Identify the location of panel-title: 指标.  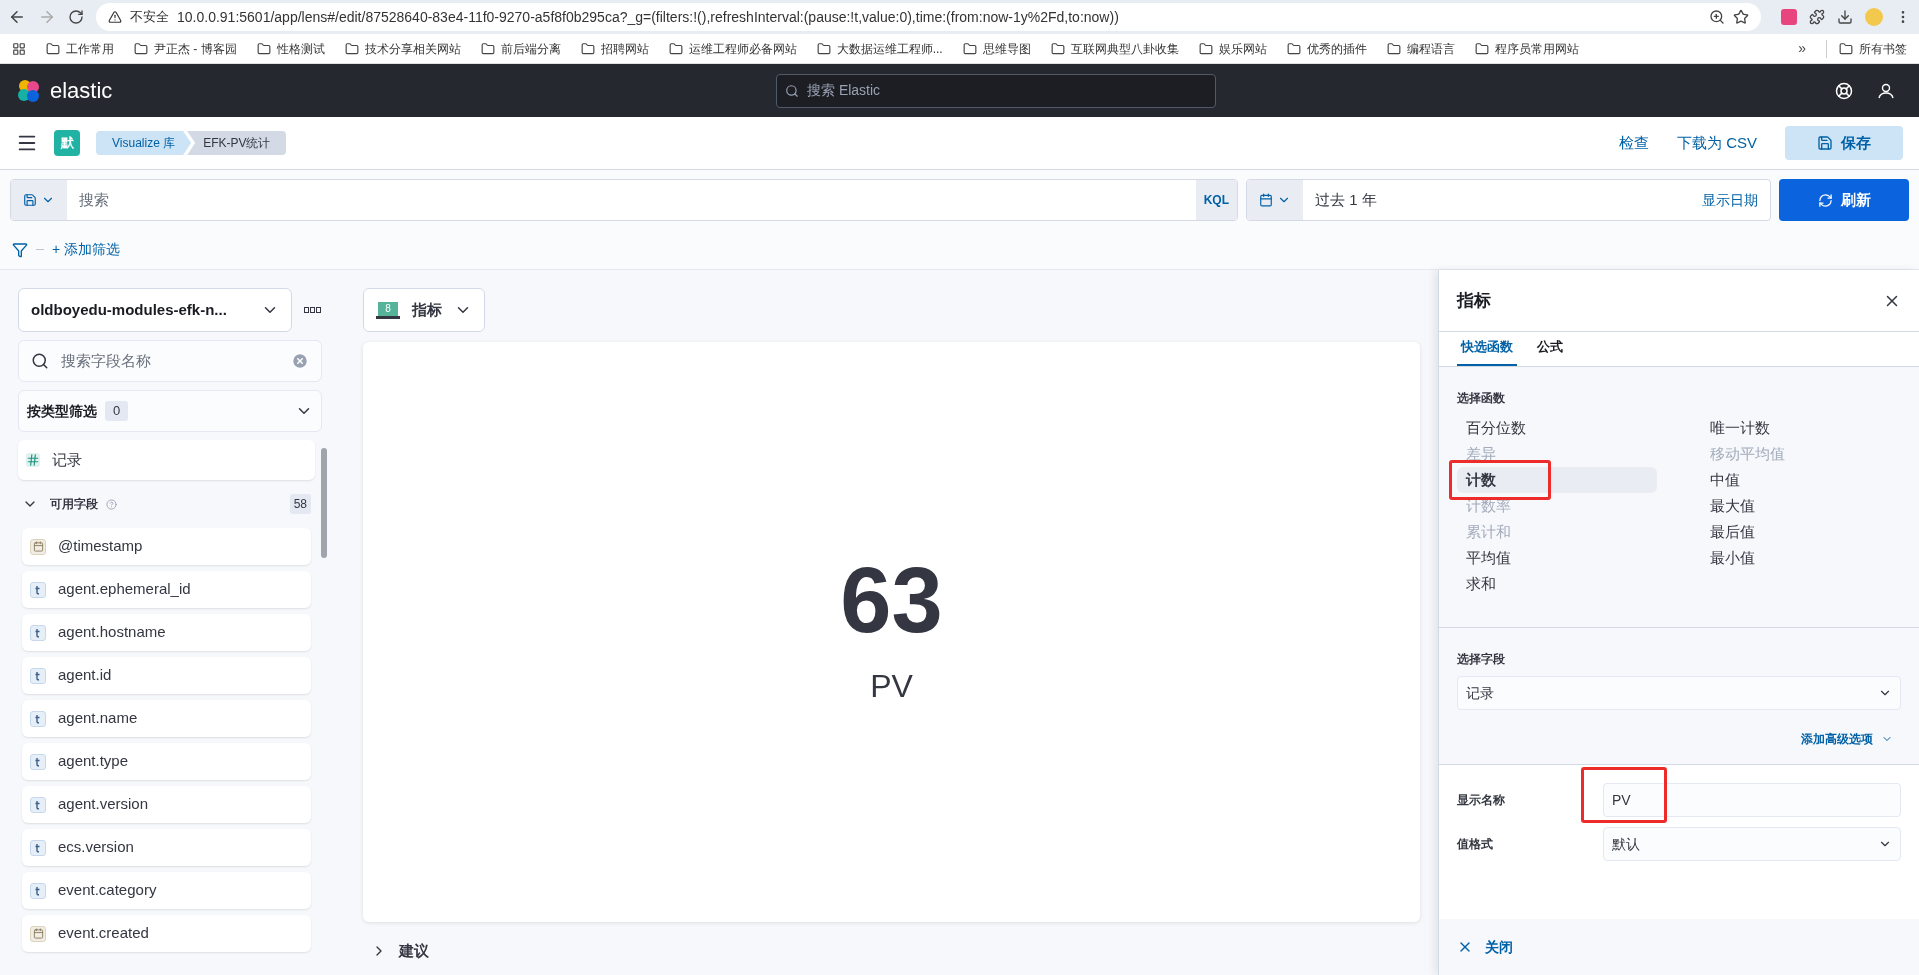
(1474, 300).